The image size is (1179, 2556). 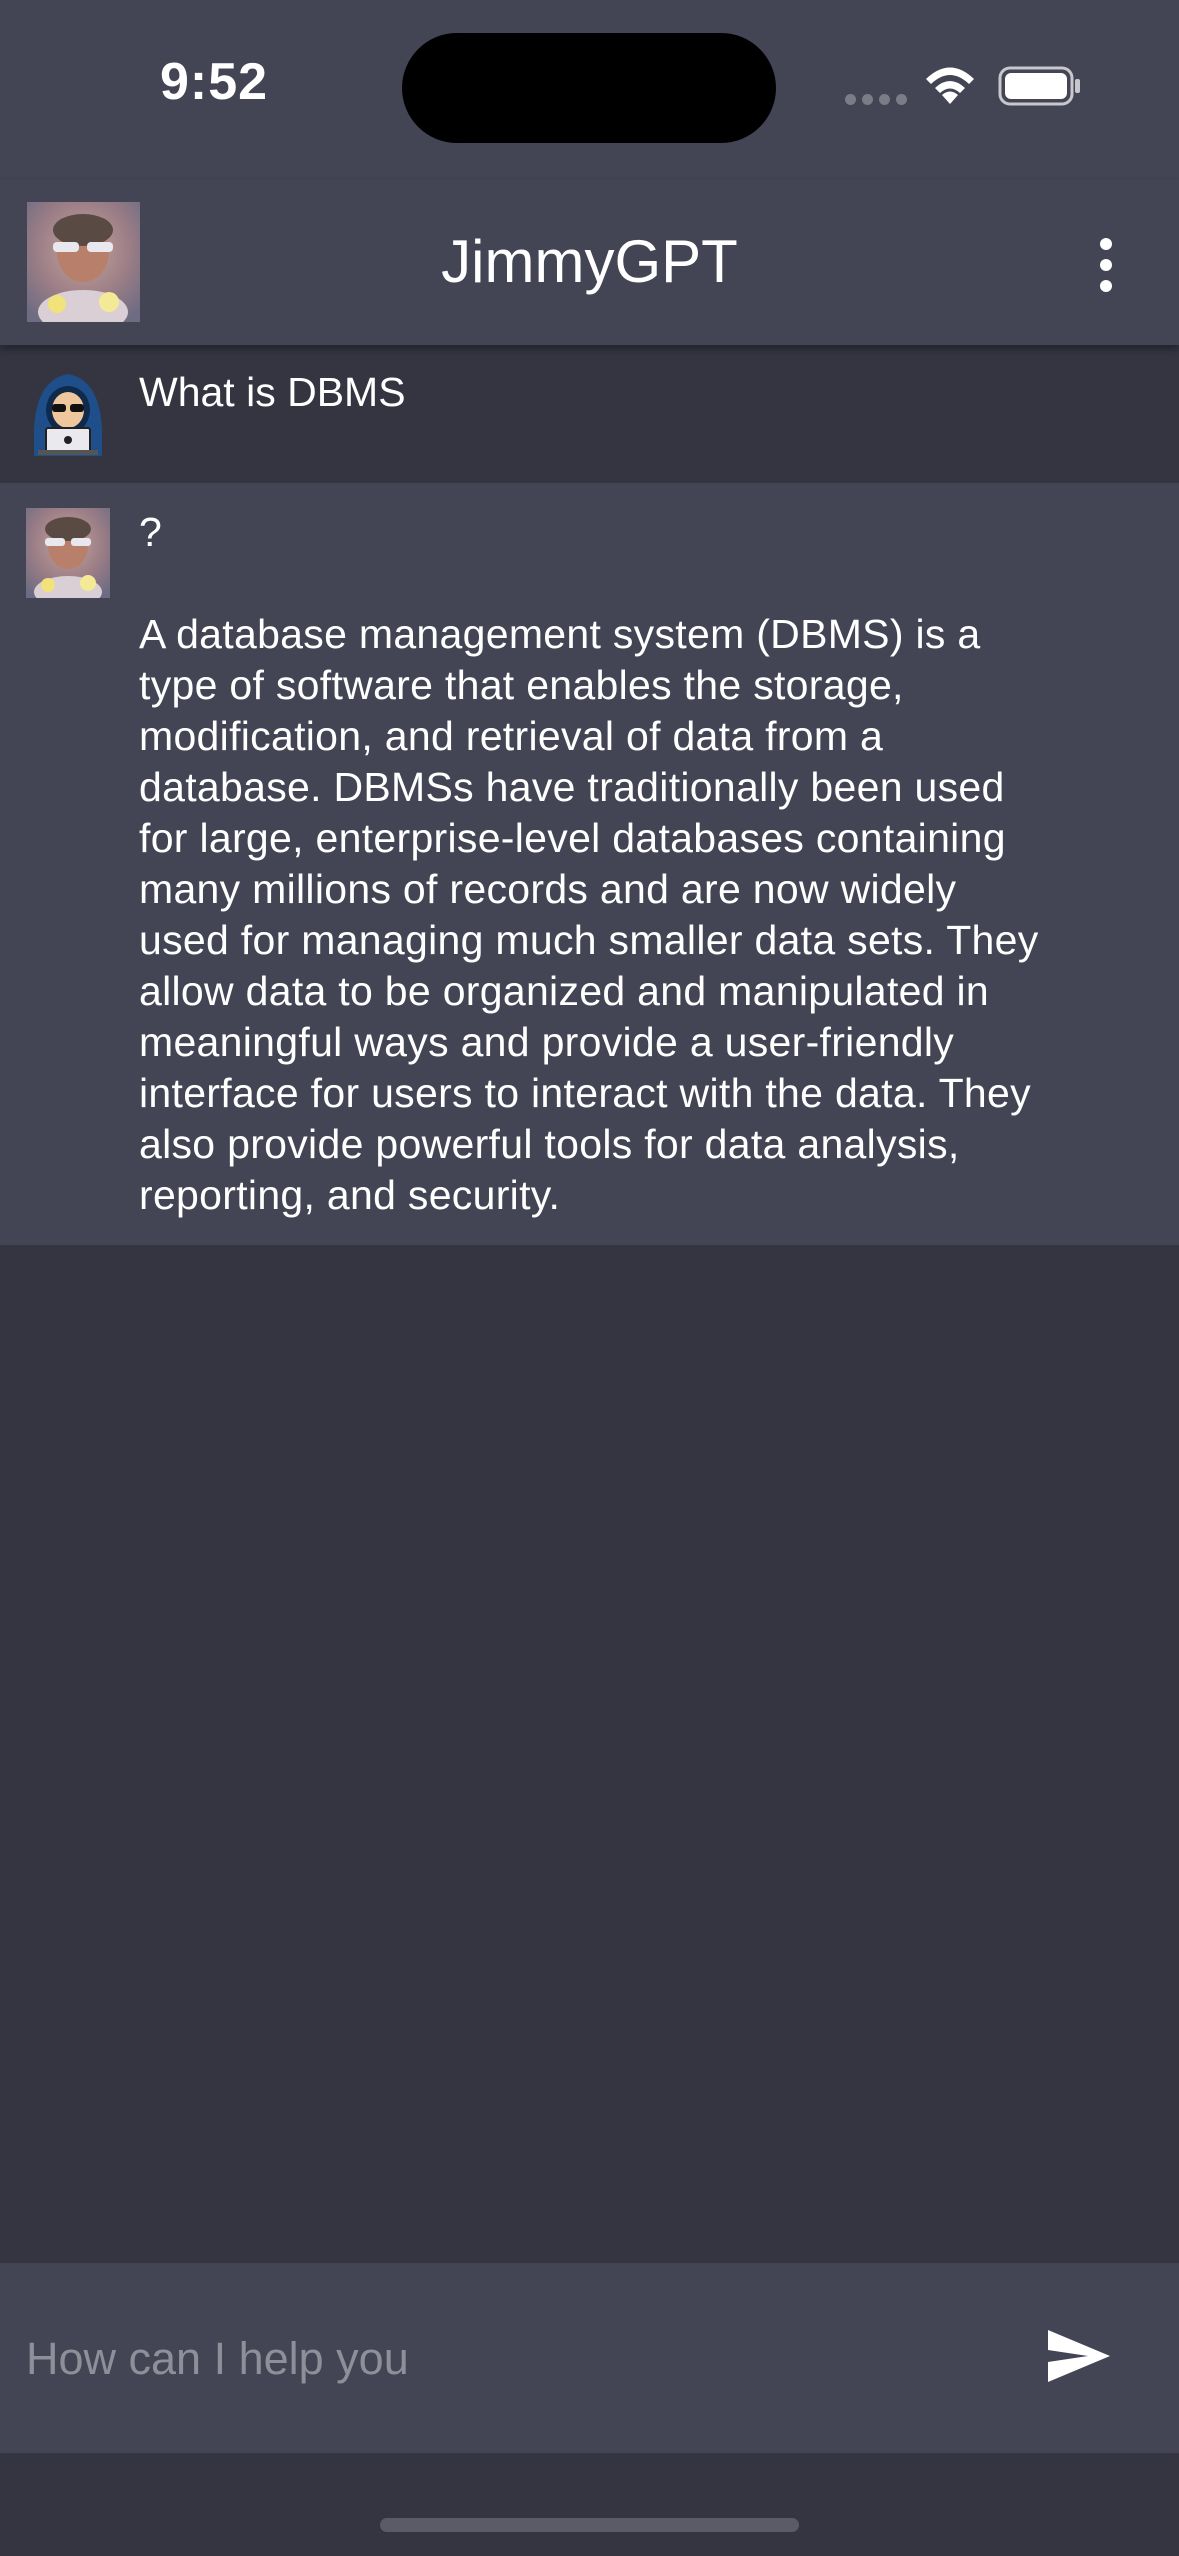 What do you see at coordinates (950, 85) in the screenshot?
I see `wifi-icon` at bounding box center [950, 85].